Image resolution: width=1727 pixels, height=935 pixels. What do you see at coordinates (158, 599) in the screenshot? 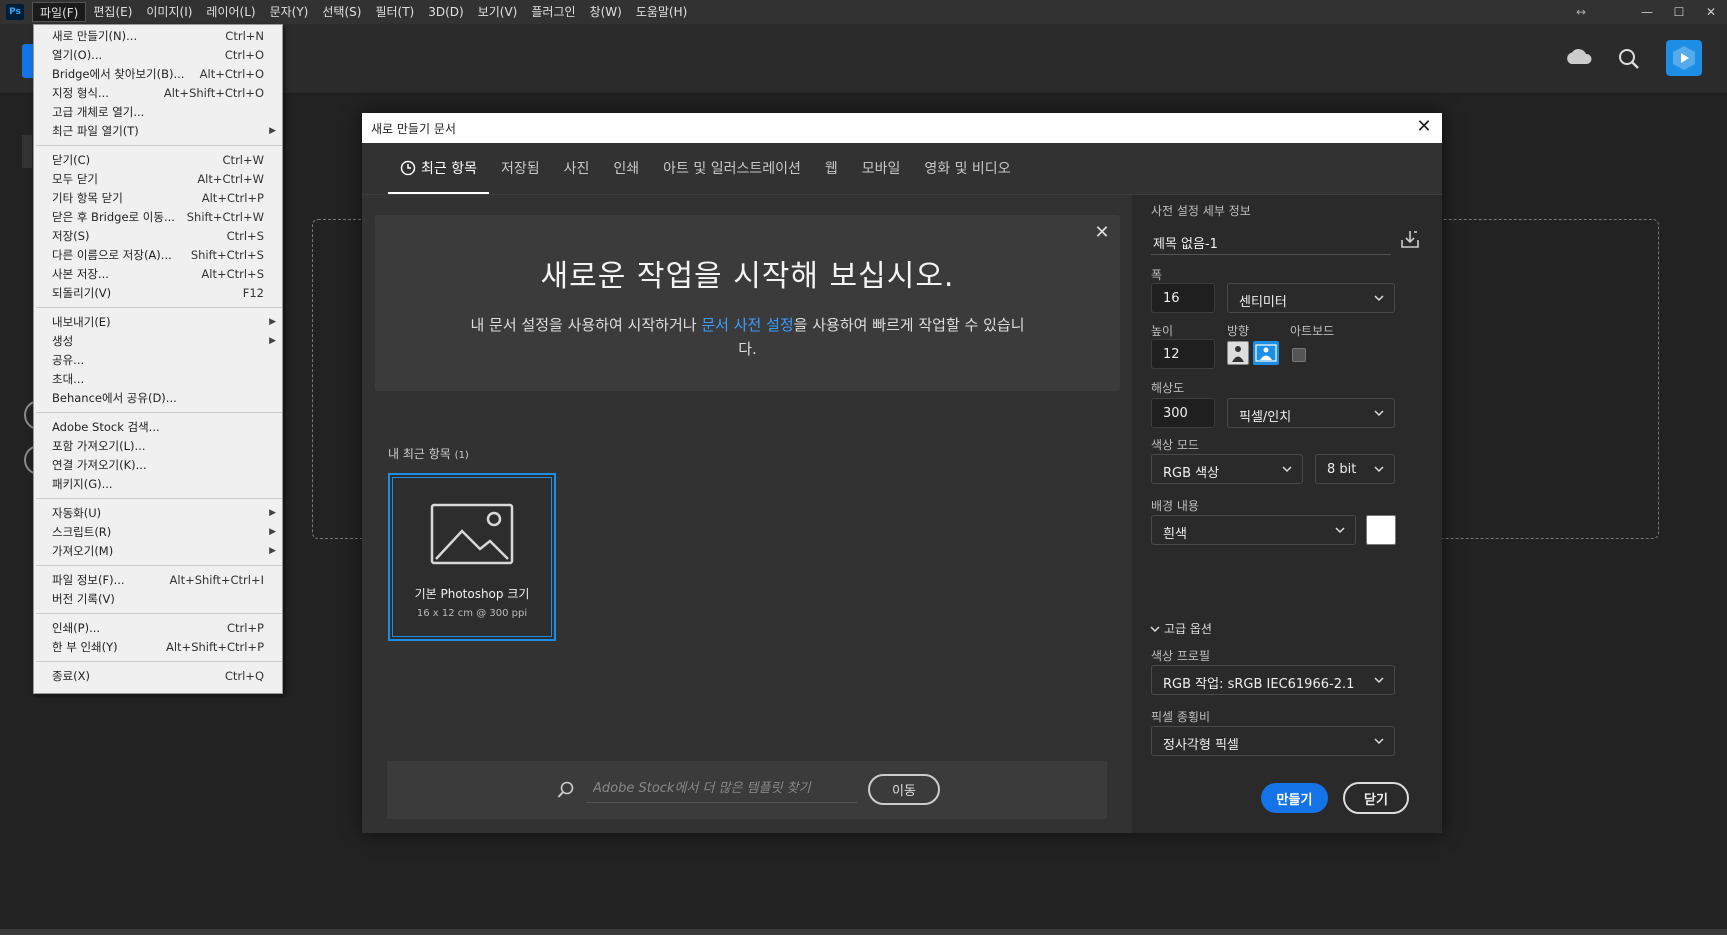
I see `file-menu-item: 버전 기록(V)` at bounding box center [158, 599].